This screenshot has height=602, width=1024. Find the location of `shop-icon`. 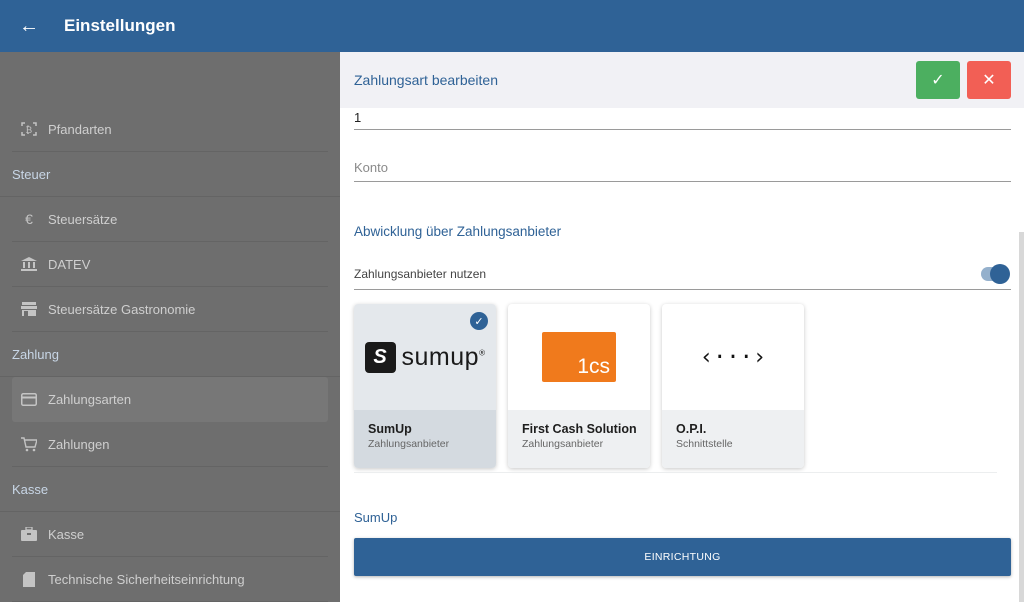

shop-icon is located at coordinates (29, 309).